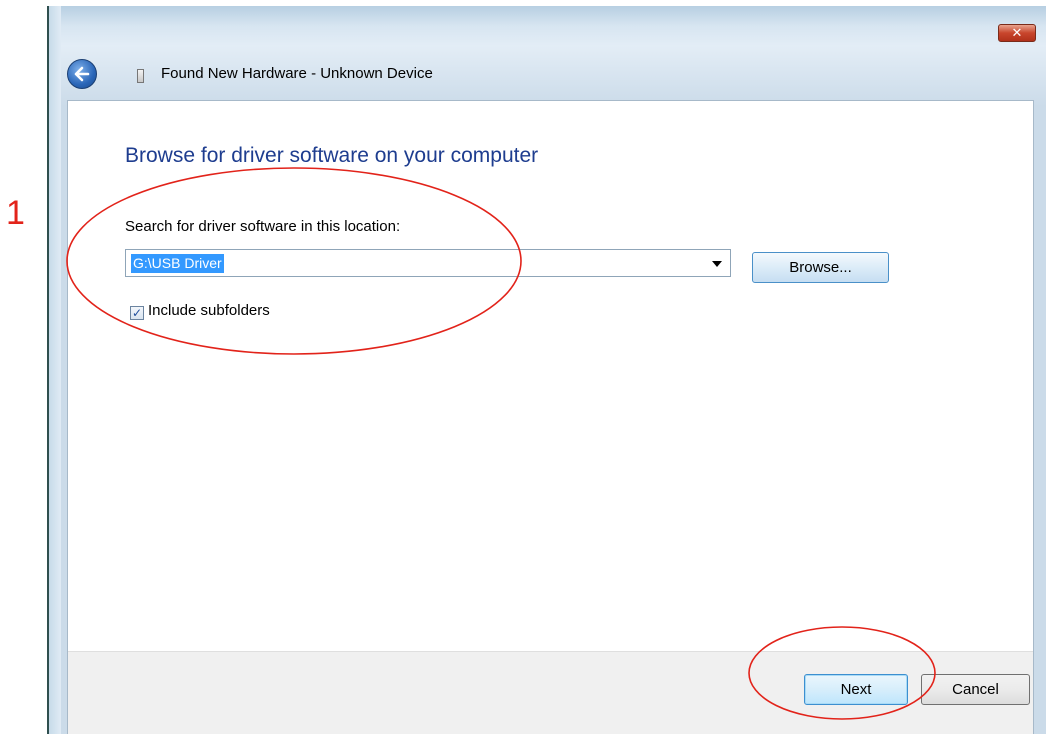  I want to click on button-bar: Next Cancel, so click(550, 692).